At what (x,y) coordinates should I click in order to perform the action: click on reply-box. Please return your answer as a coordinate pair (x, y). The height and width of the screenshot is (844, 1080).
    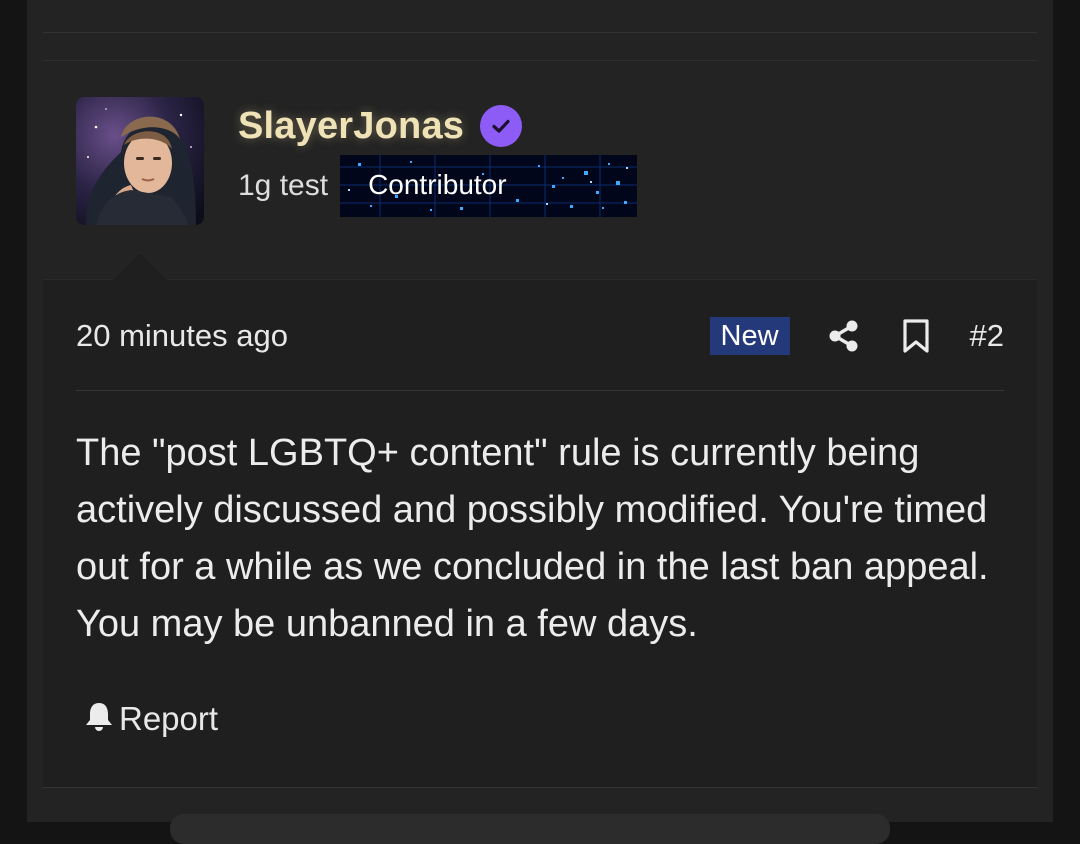
    Looking at the image, I should click on (530, 829).